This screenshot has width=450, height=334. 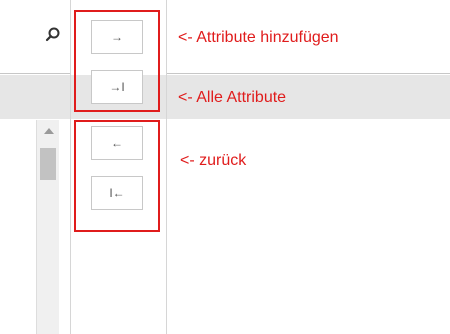 I want to click on remove-buttons-highlight-box, so click(x=117, y=176).